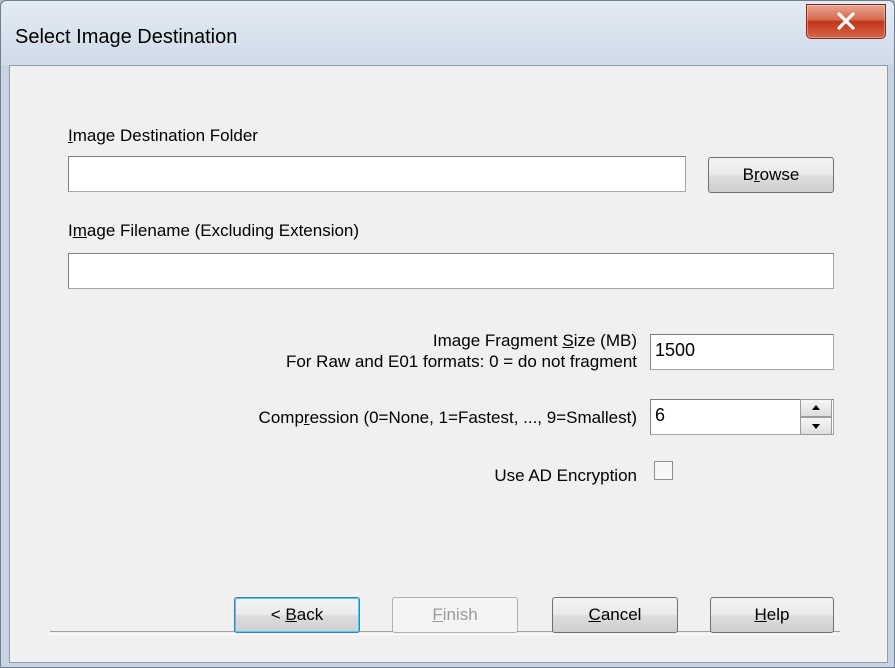  I want to click on spin-up-button, so click(816, 408).